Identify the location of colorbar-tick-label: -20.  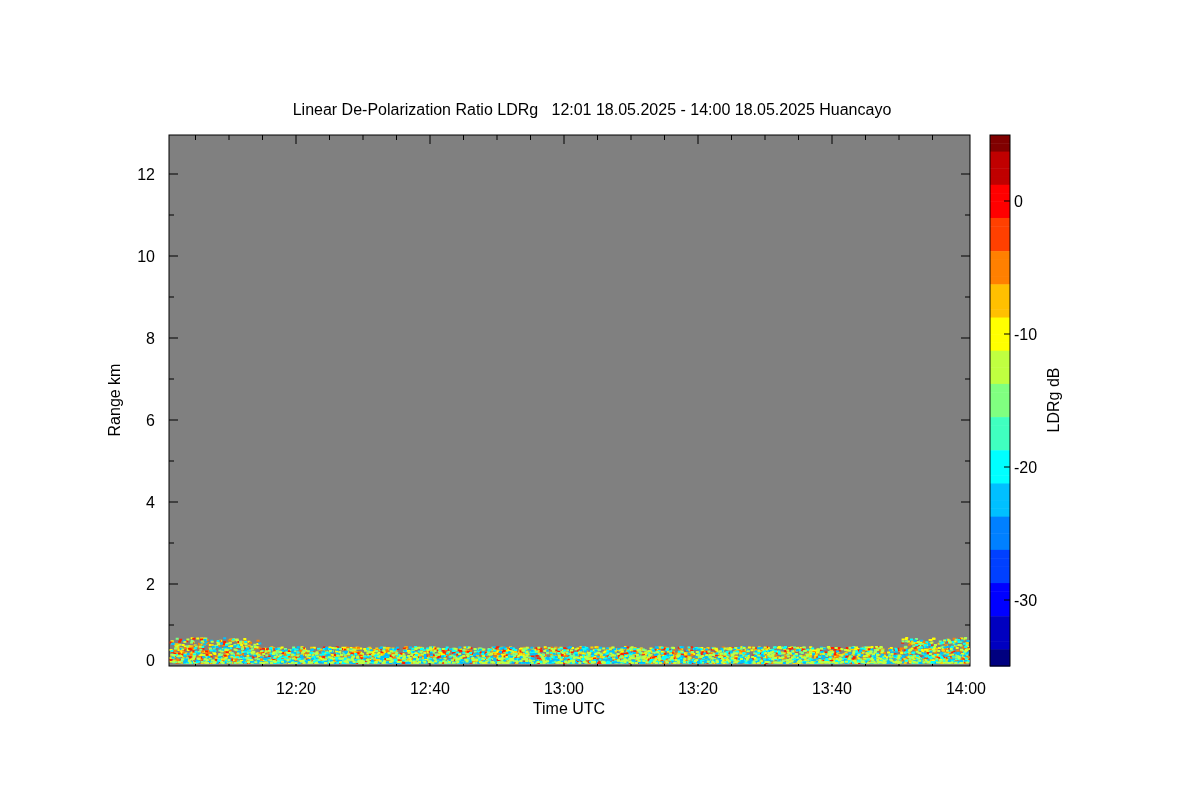
(1026, 467).